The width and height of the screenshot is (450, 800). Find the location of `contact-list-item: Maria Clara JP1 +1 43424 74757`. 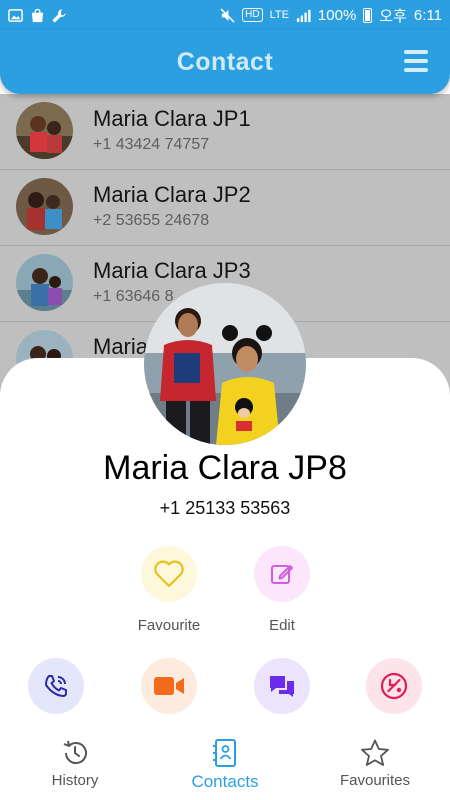

contact-list-item: Maria Clara JP1 +1 43424 74757 is located at coordinates (225, 132).